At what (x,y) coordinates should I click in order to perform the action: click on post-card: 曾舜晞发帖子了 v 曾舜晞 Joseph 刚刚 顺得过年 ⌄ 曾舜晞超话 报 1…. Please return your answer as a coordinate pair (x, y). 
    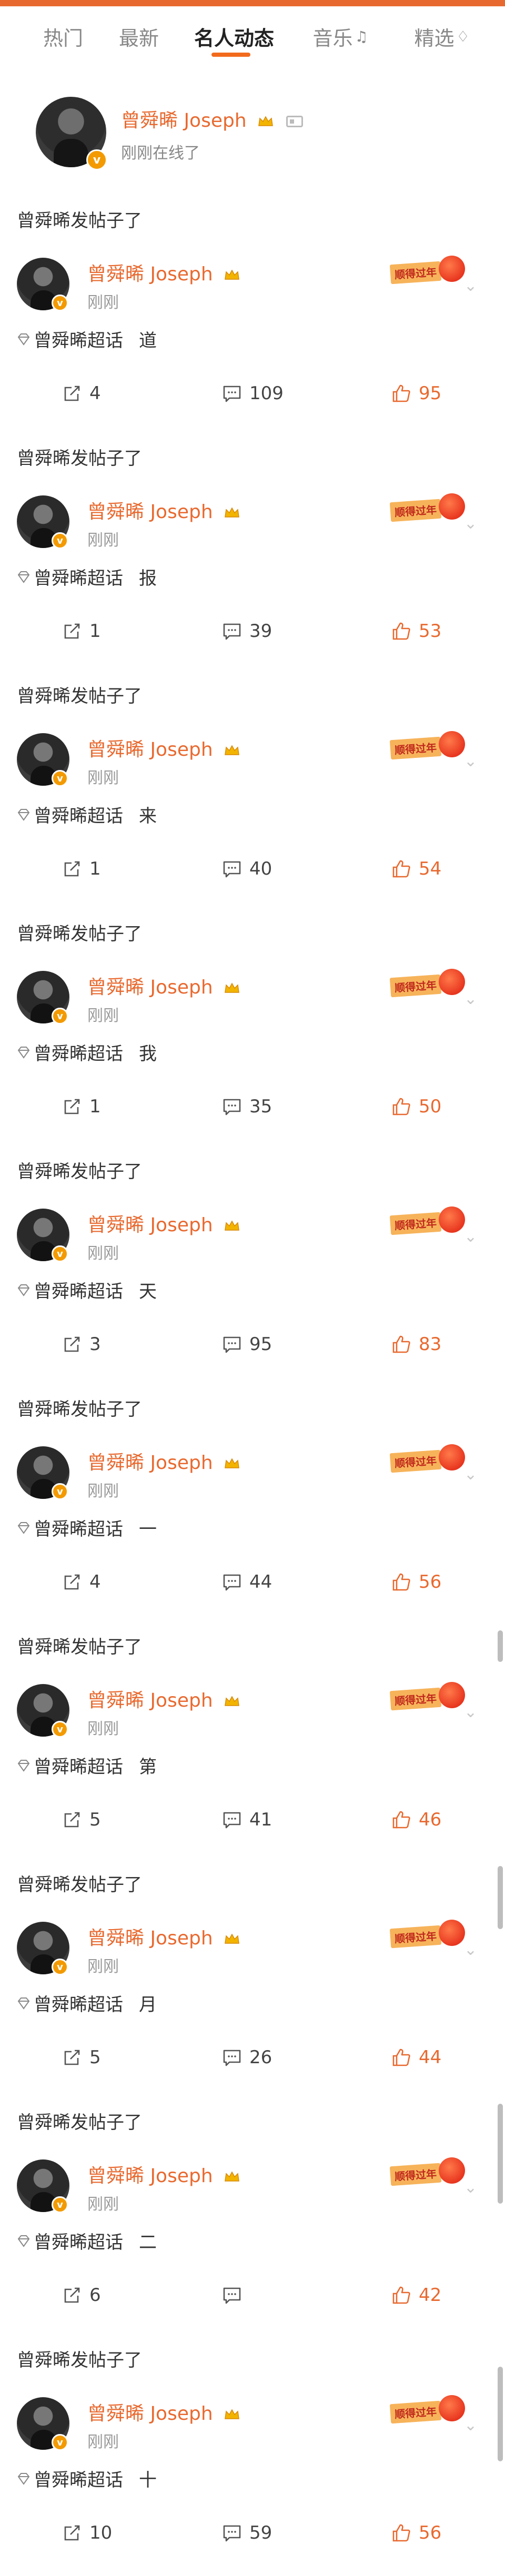
    Looking at the image, I should click on (252, 547).